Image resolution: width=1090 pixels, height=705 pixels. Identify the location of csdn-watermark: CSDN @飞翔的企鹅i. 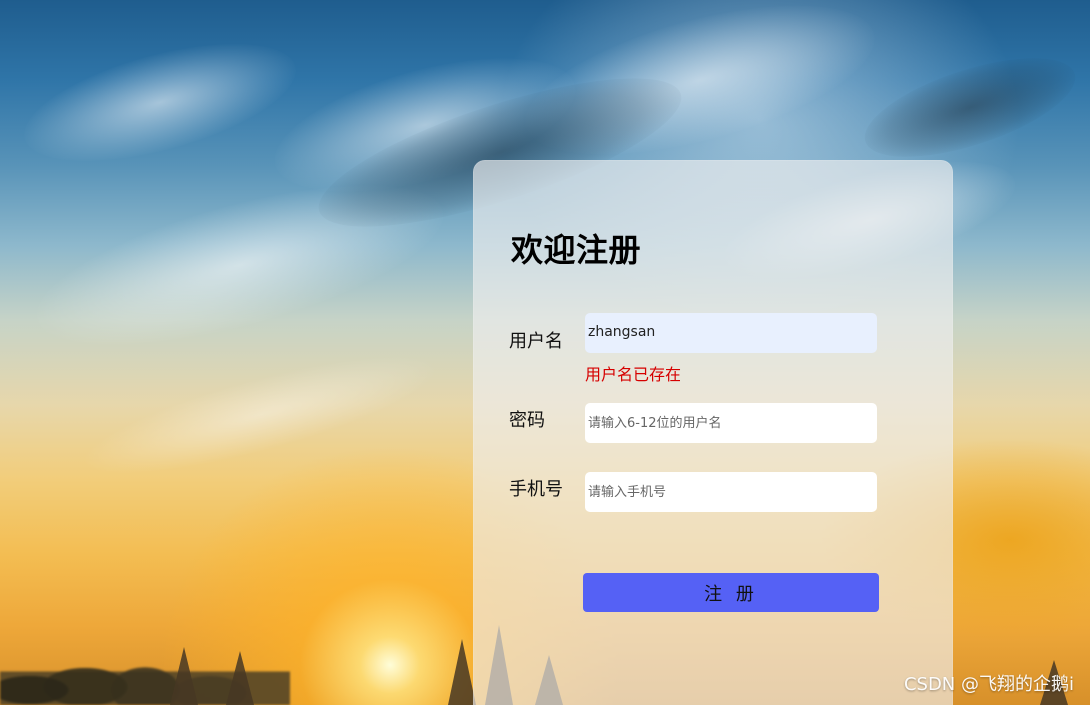
(988, 684).